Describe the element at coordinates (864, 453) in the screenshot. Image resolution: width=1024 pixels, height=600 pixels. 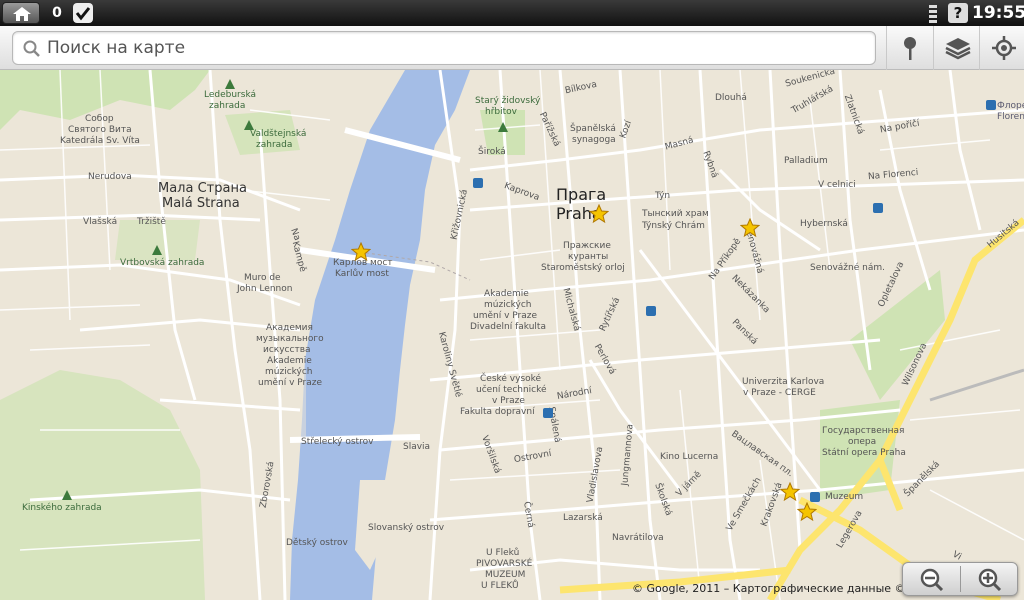
I see `map-label: Státní opera Praha` at that location.